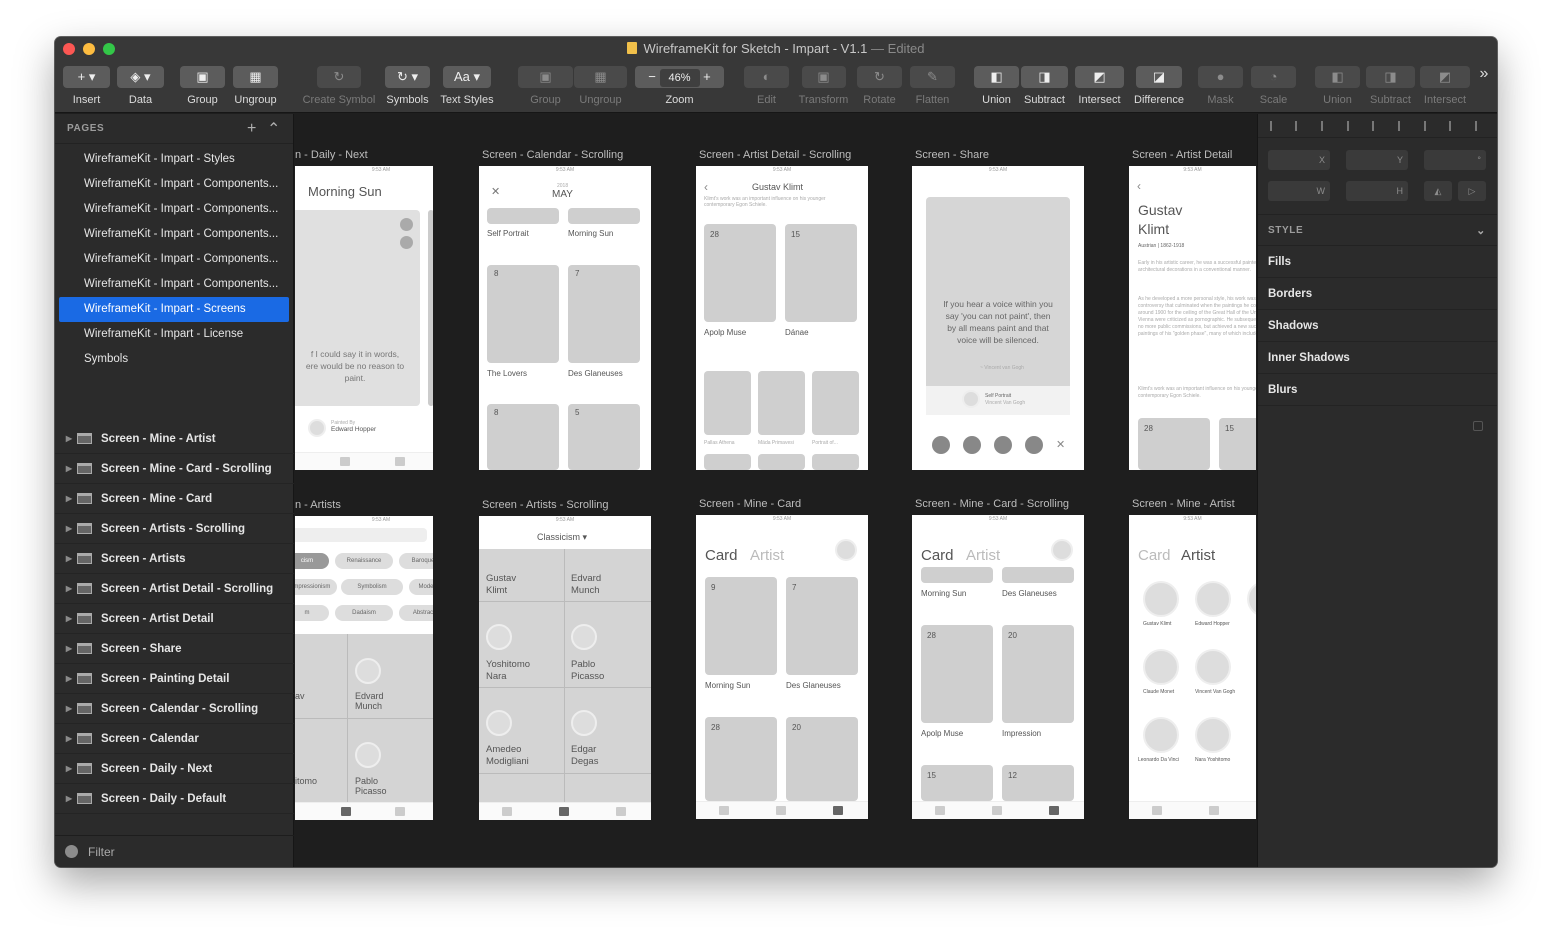 The width and height of the screenshot is (1552, 940). I want to click on rotation-field: °, so click(1455, 160).